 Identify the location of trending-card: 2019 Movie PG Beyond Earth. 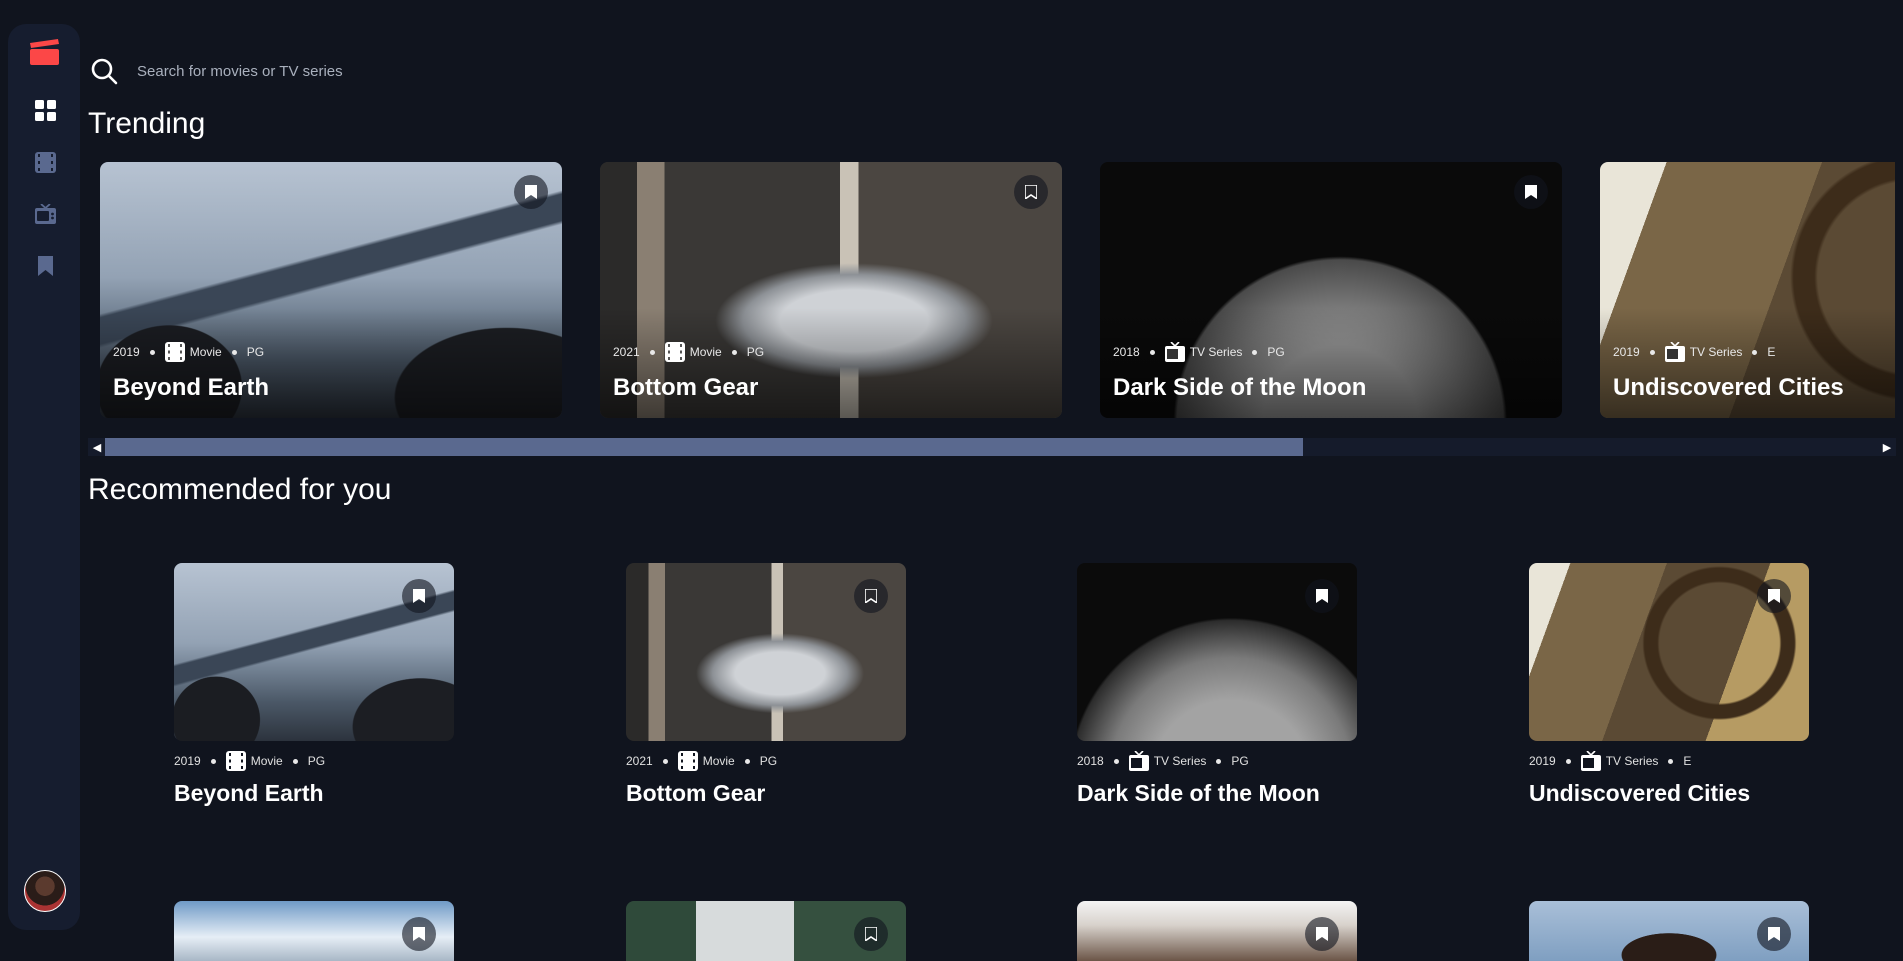
(331, 290).